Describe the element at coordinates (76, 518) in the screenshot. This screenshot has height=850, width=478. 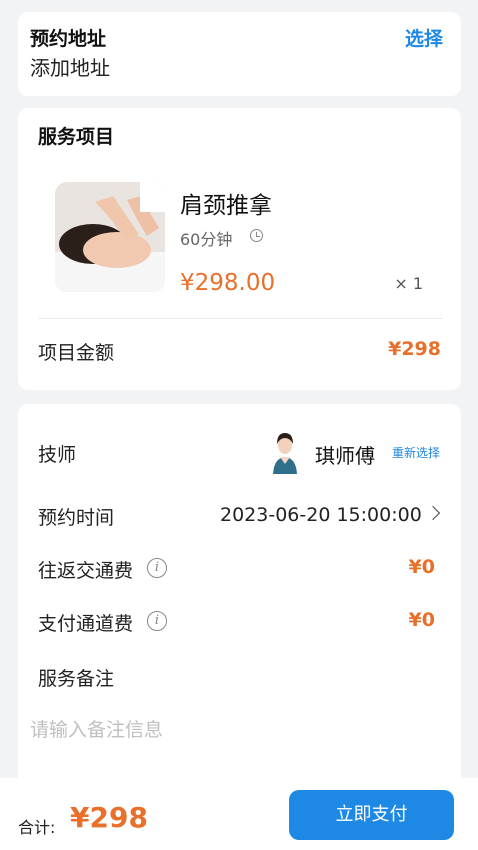
I see `appointment-time-label: 预约时间` at that location.